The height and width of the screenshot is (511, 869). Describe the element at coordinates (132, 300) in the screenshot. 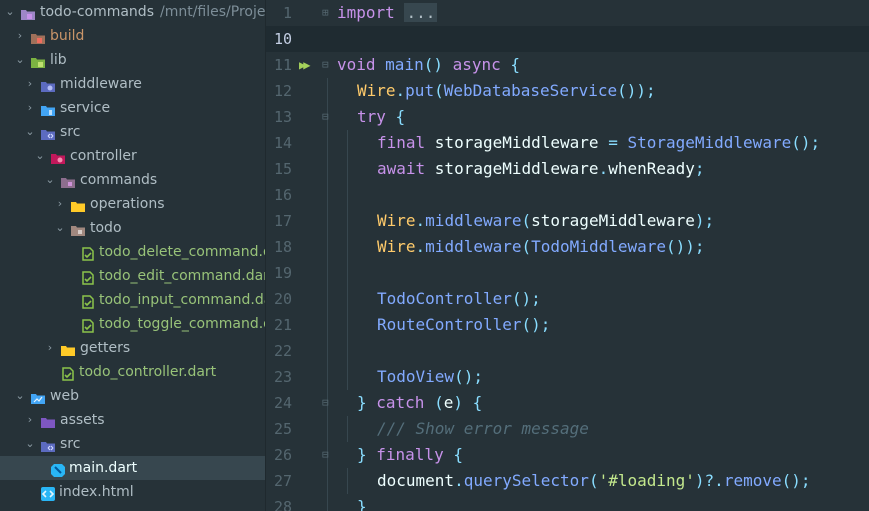

I see `tree-item-file: todo_input_command.da` at that location.